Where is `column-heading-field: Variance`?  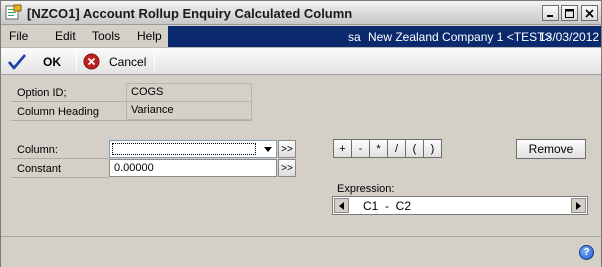
column-heading-field: Variance is located at coordinates (189, 110).